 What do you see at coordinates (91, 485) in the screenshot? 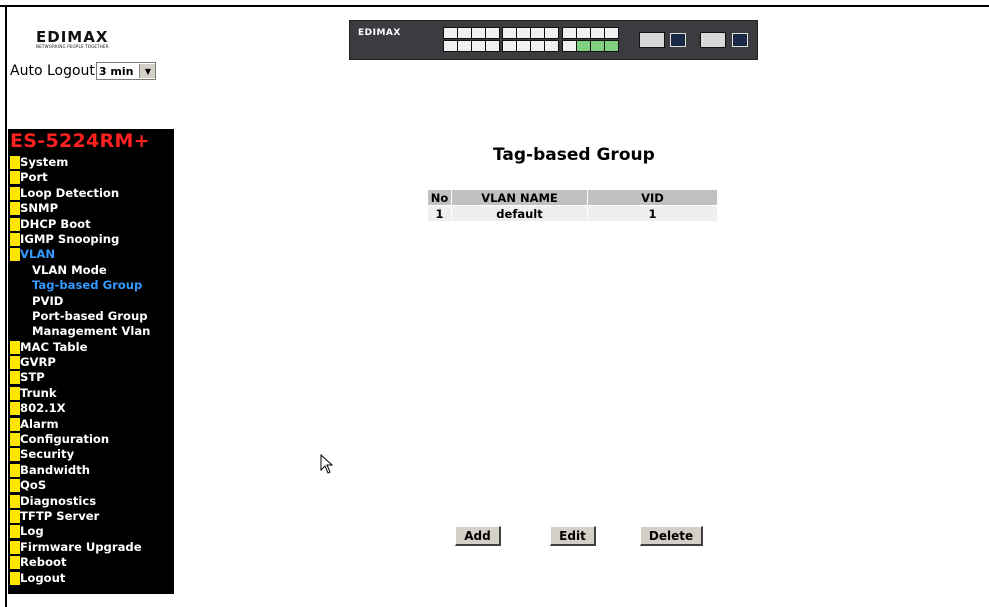
I see `sidebar-item-qos: QoS` at bounding box center [91, 485].